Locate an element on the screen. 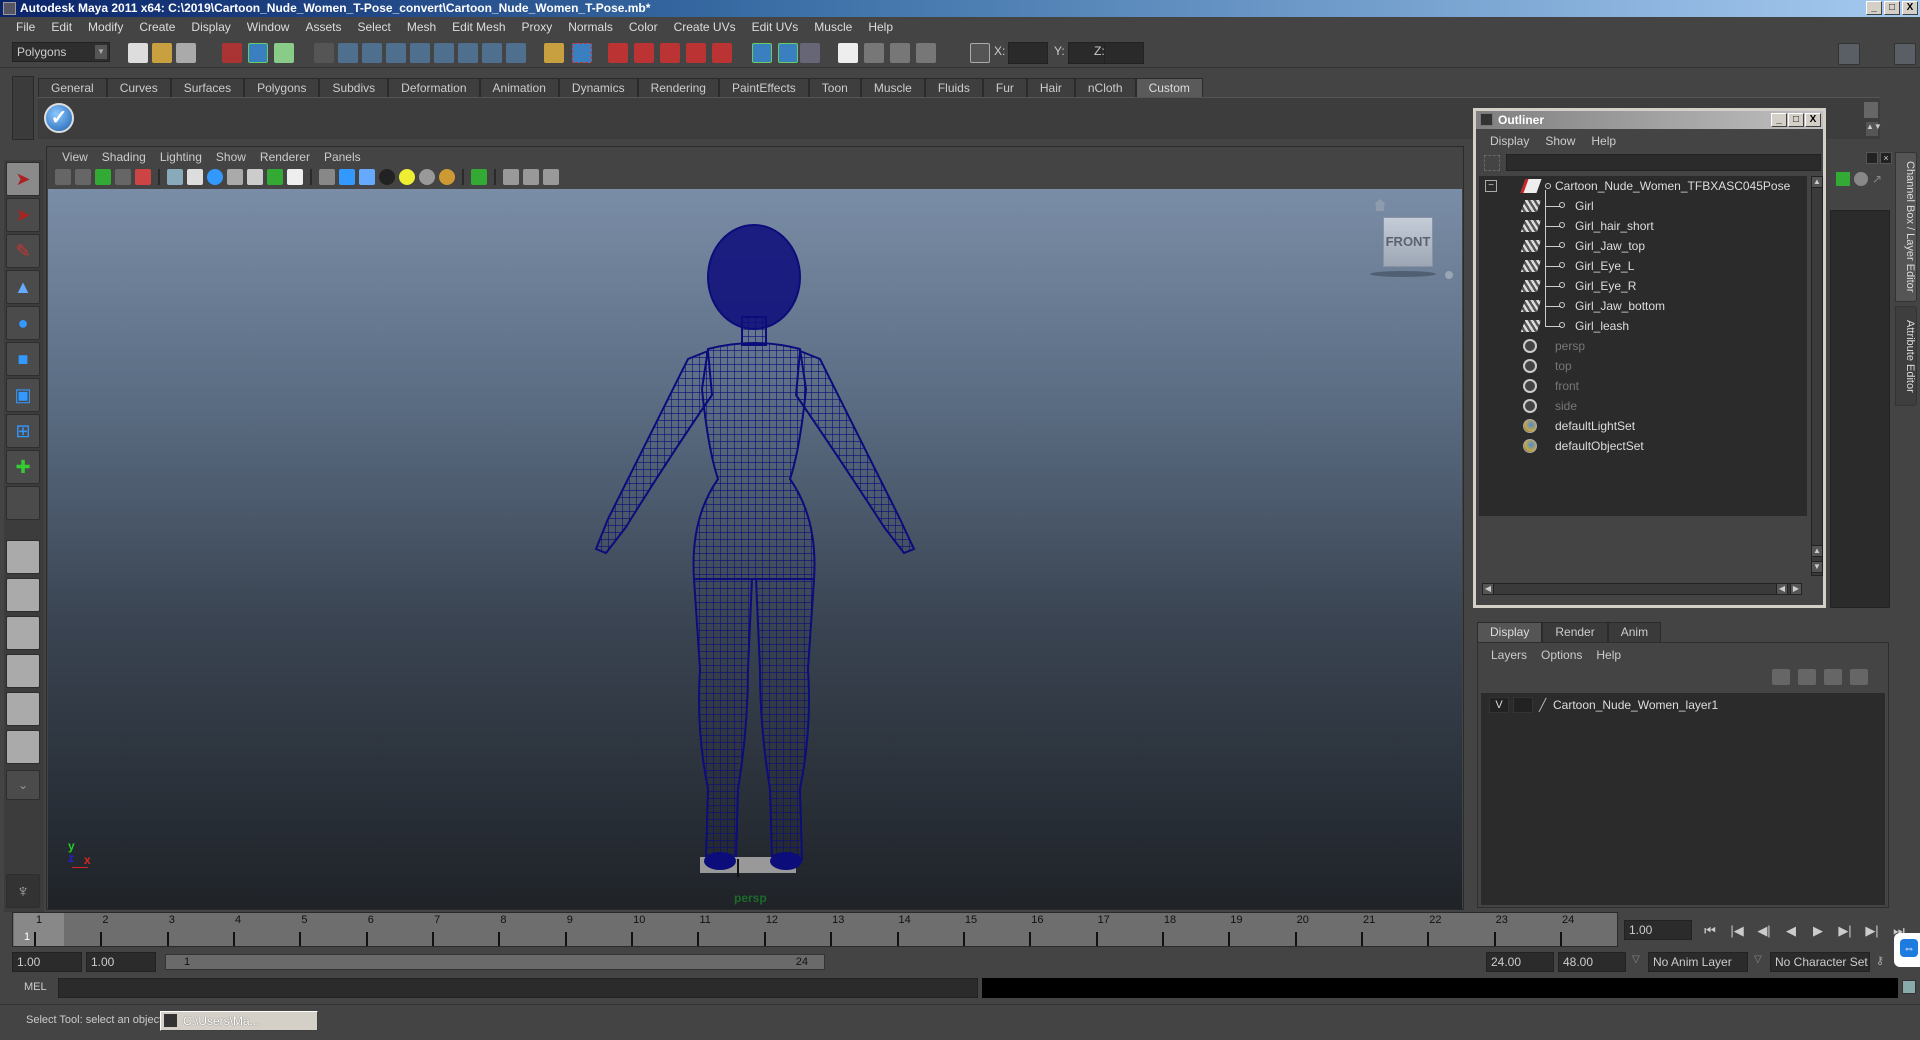 Image resolution: width=1920 pixels, height=1040 pixels. soft-mod-tool-icon: ⊞ is located at coordinates (23, 431).